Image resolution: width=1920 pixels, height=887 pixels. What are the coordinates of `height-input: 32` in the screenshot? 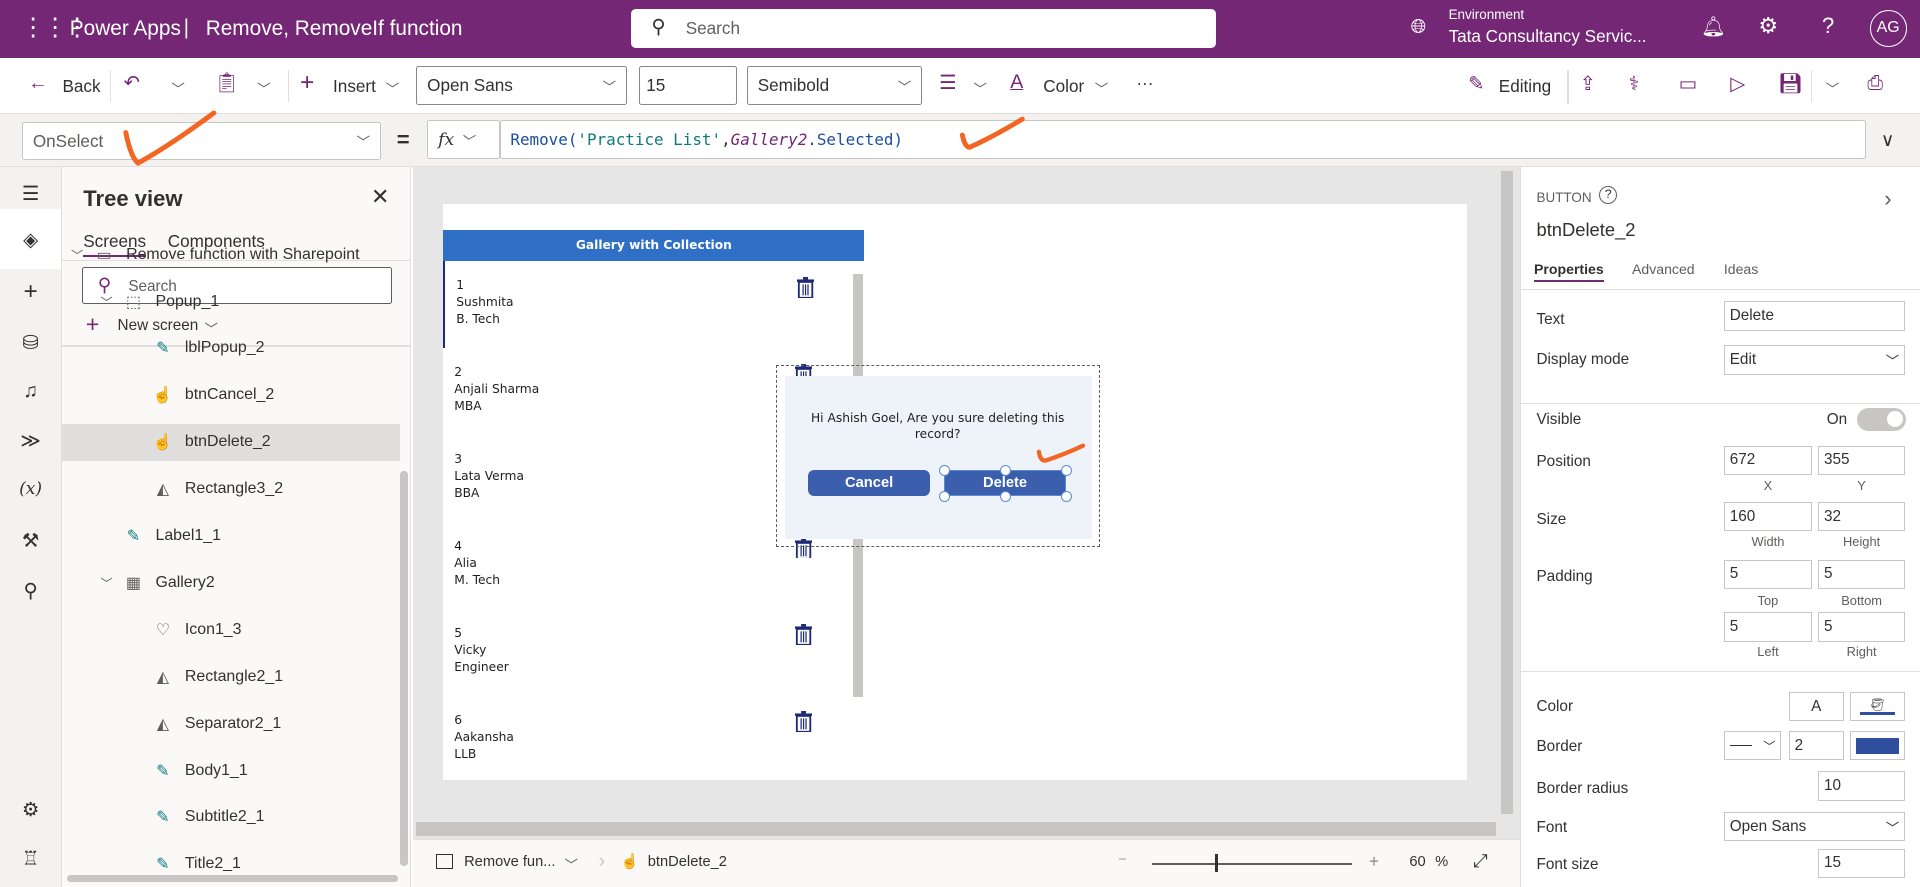 It's located at (1862, 517).